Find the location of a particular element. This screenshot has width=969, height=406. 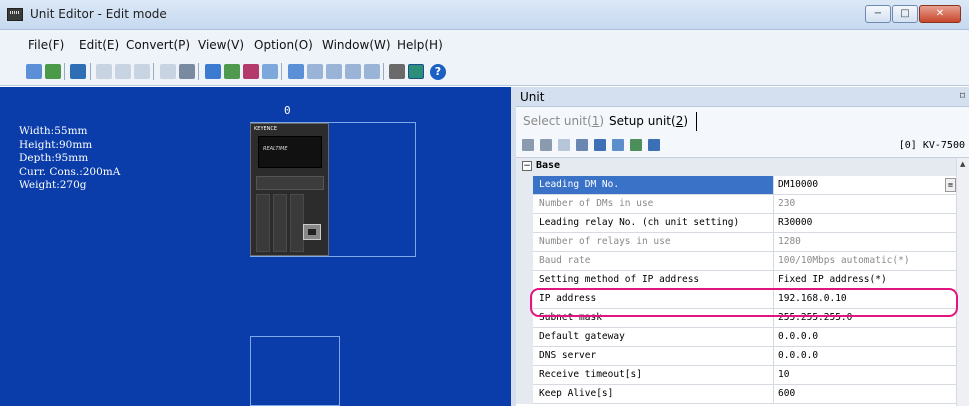

monitor-icon is located at coordinates (213, 71).